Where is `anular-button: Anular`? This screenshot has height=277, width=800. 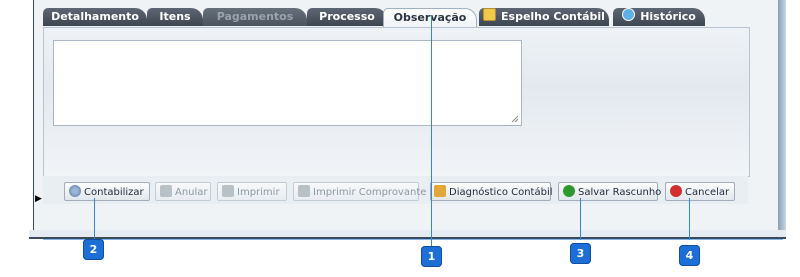
anular-button: Anular is located at coordinates (183, 191).